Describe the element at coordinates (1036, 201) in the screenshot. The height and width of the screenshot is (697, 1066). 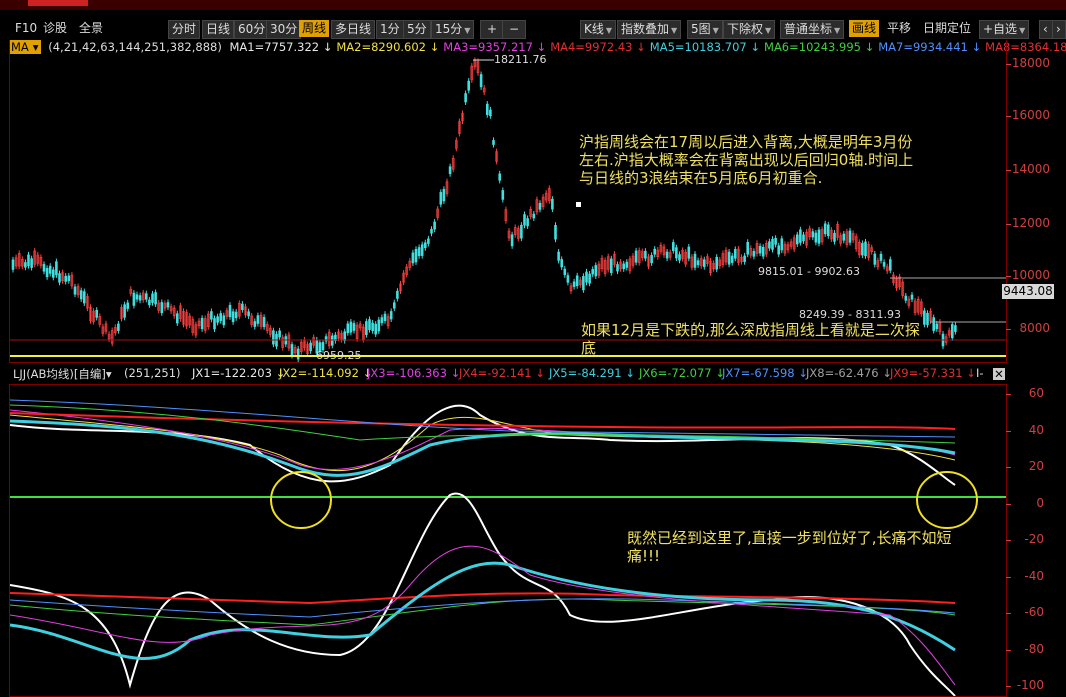
I see `price-axis: 18000 16000 14000 12000 10000 8000` at that location.